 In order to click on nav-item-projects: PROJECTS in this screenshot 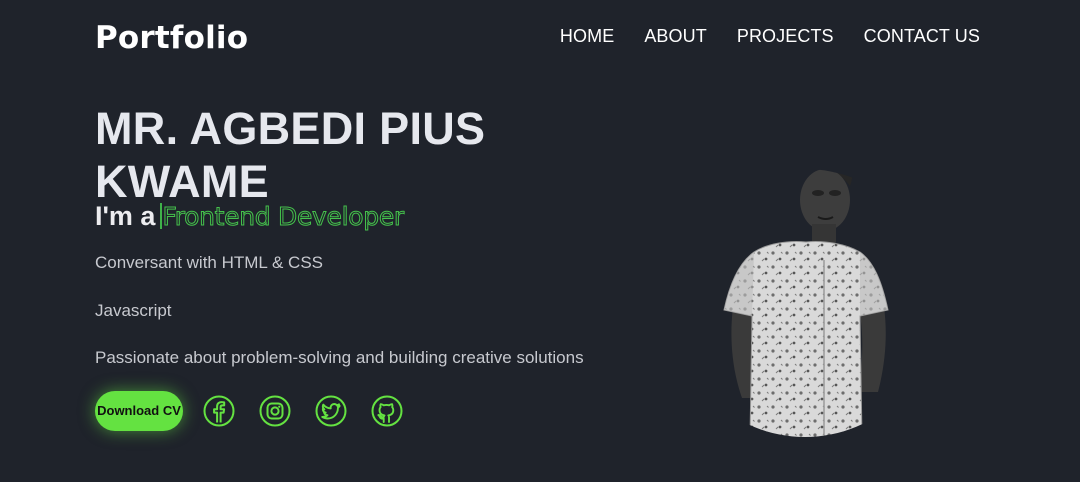, I will do `click(785, 36)`.